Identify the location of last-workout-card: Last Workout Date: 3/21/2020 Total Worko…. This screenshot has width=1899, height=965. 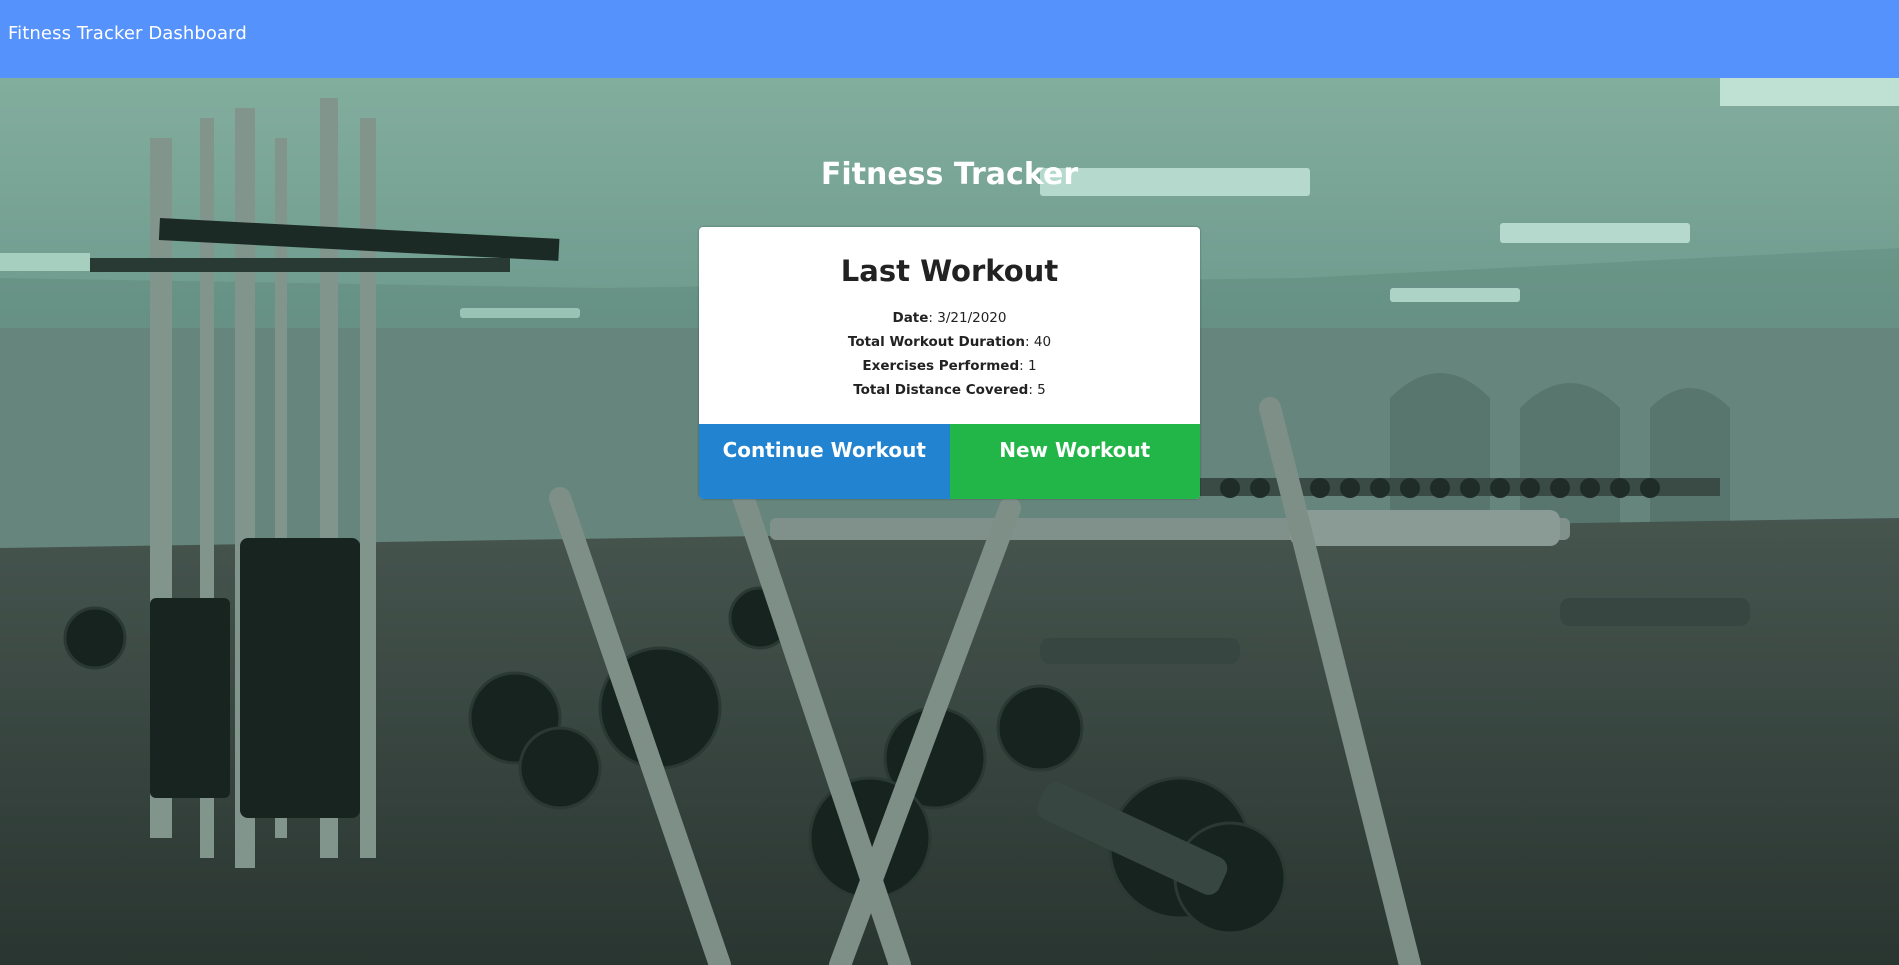
(949, 363).